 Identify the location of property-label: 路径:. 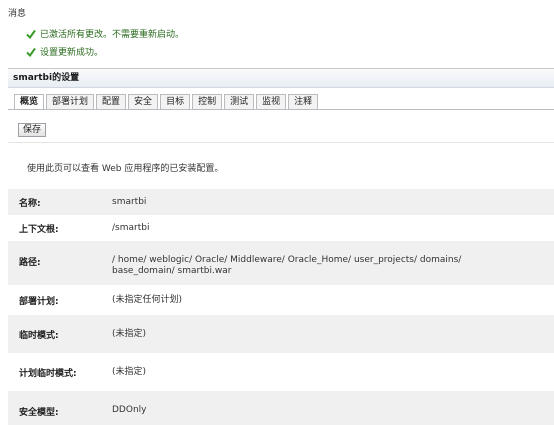
(30, 263).